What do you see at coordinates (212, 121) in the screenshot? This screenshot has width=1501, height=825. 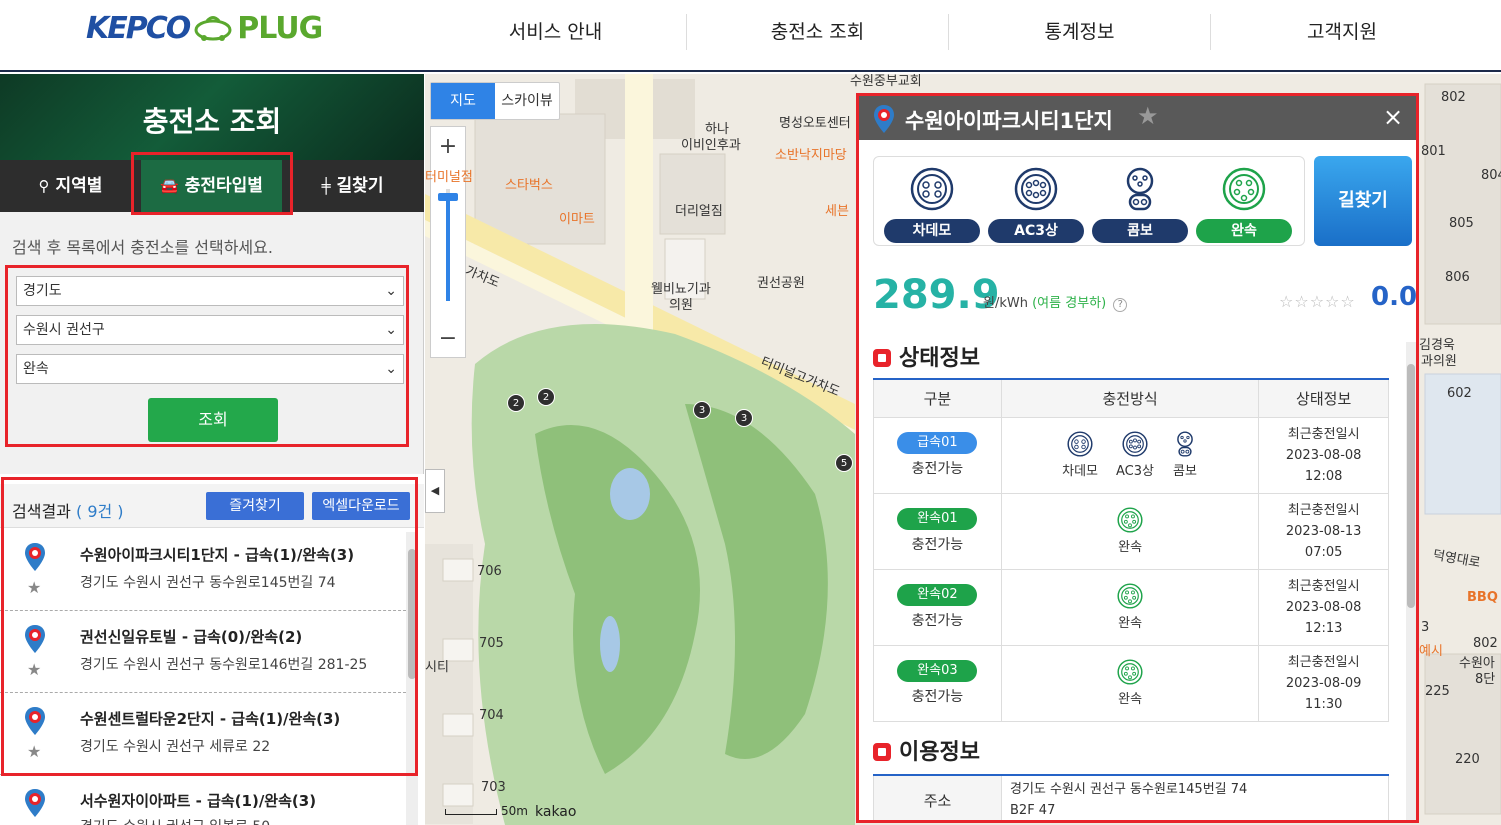 I see `banner-title: 충전소 조회` at bounding box center [212, 121].